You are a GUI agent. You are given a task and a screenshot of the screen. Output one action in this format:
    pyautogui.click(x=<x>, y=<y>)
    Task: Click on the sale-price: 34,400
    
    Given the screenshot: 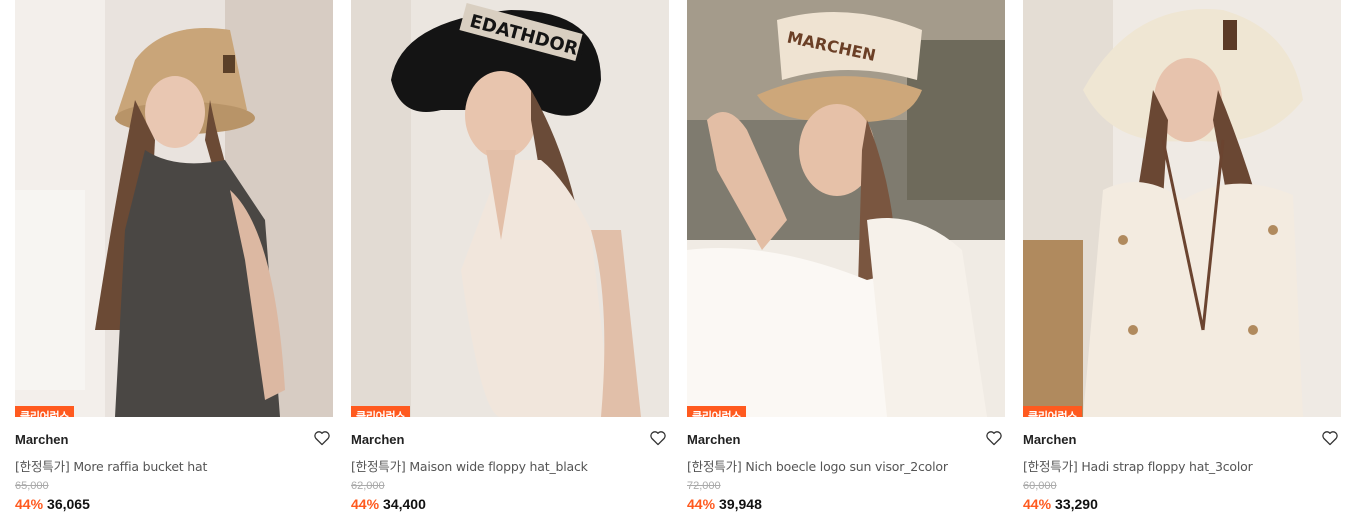 What is the action you would take?
    pyautogui.click(x=404, y=504)
    